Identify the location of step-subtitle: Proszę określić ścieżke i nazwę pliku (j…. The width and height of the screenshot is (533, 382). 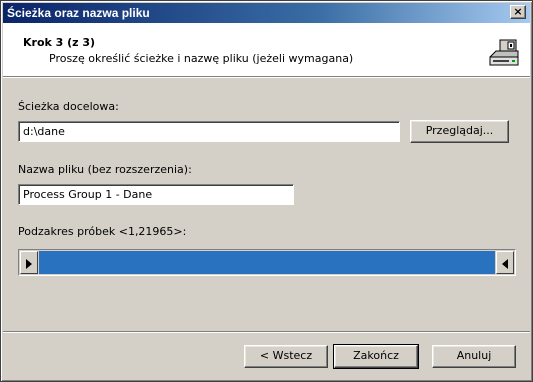
(201, 58).